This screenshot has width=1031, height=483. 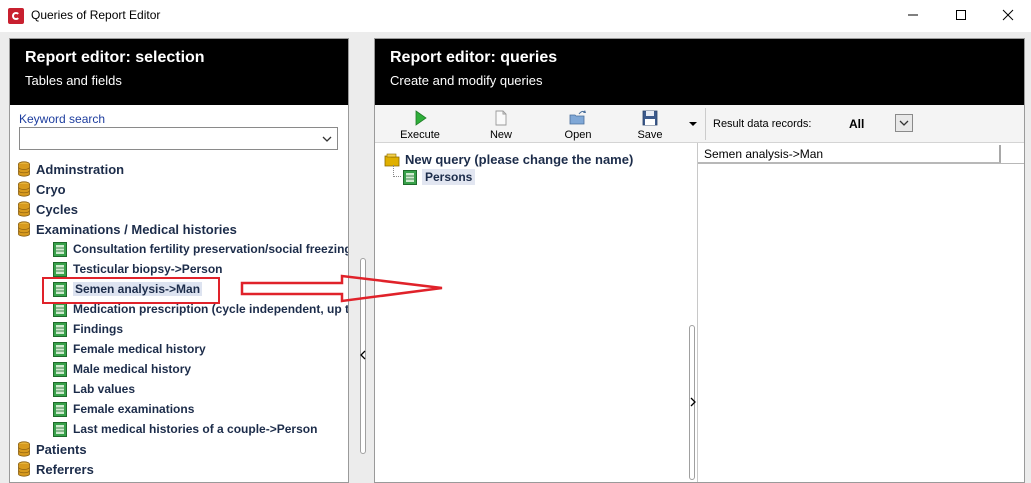 I want to click on tree-group-cycles: Cycles, so click(x=48, y=209).